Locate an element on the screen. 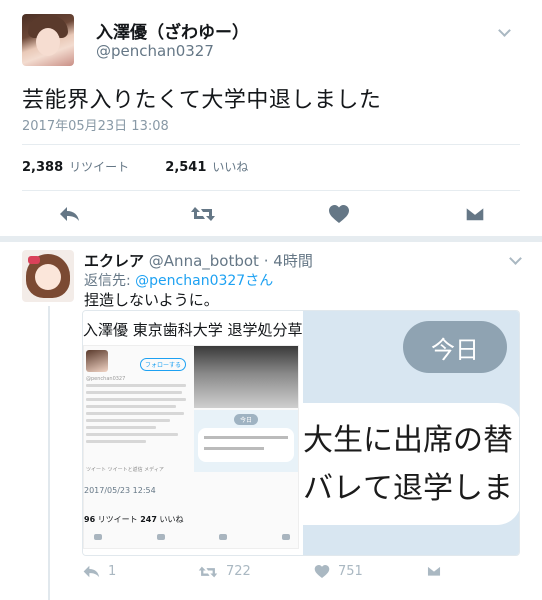 The width and height of the screenshot is (542, 600). tweet-timestamp: 2017年05月23日 13:08 is located at coordinates (95, 124).